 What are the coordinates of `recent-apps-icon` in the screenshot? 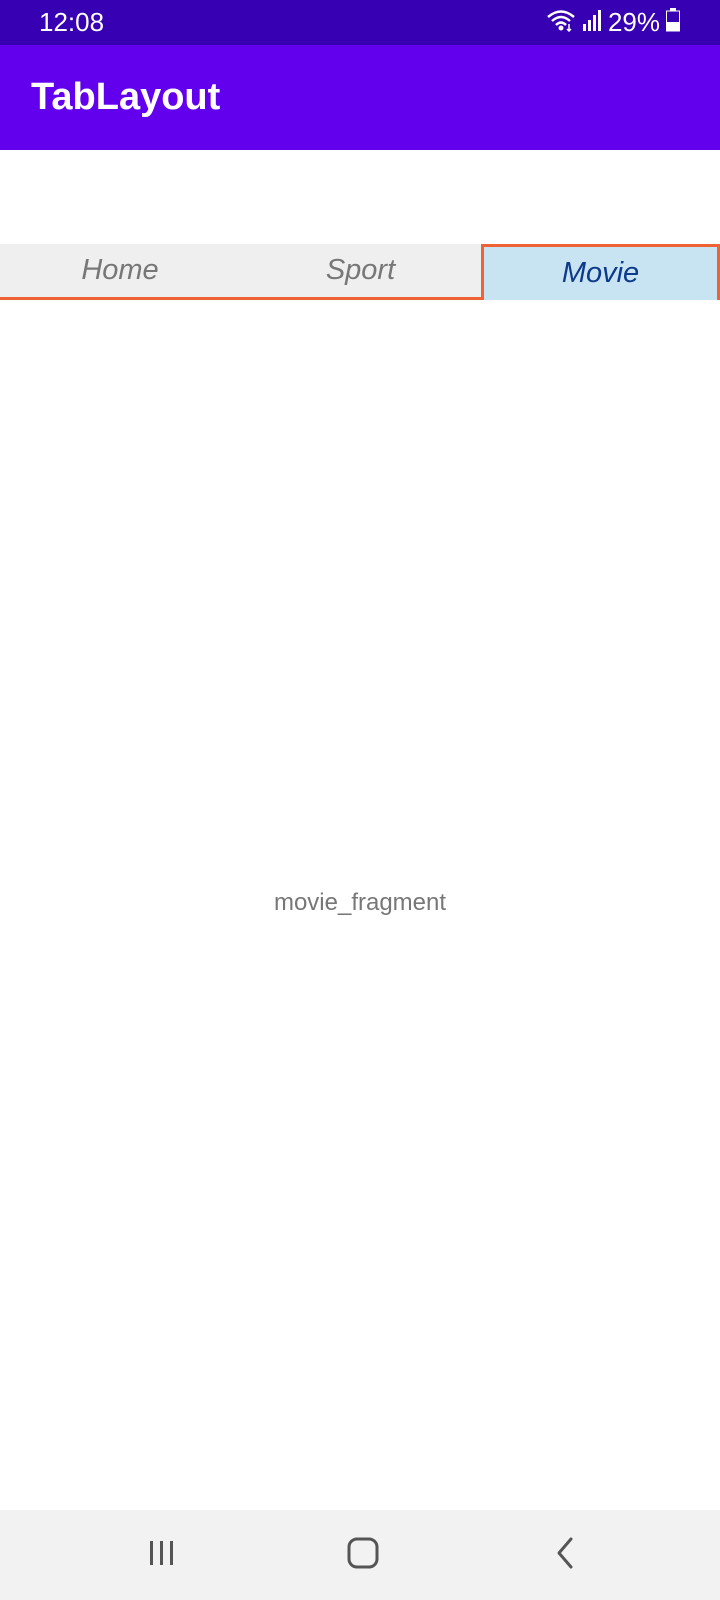 It's located at (162, 1555).